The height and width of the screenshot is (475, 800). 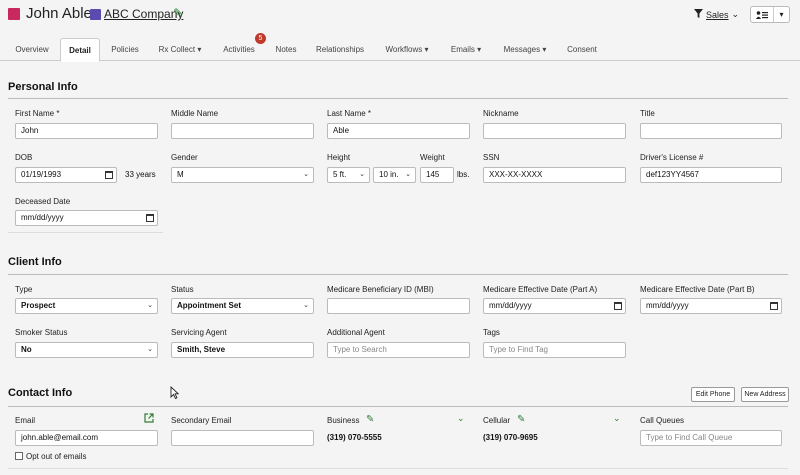 I want to click on dob-value: 01/19/1993, so click(x=41, y=174).